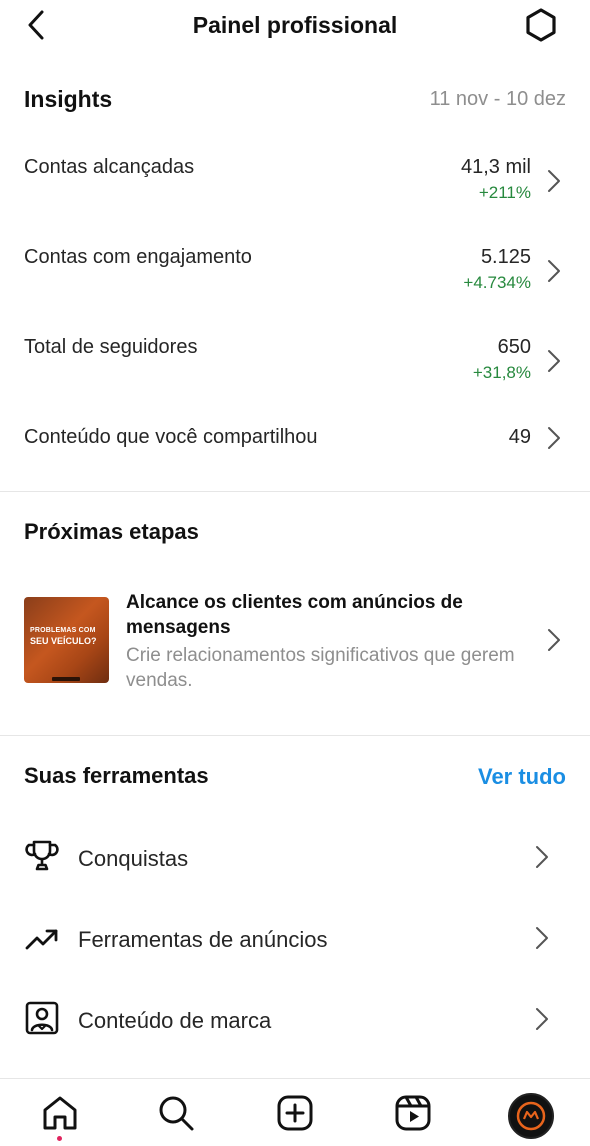 The image size is (590, 1146). I want to click on tool-row-branded-content: Conteúdo de marca, so click(295, 1020).